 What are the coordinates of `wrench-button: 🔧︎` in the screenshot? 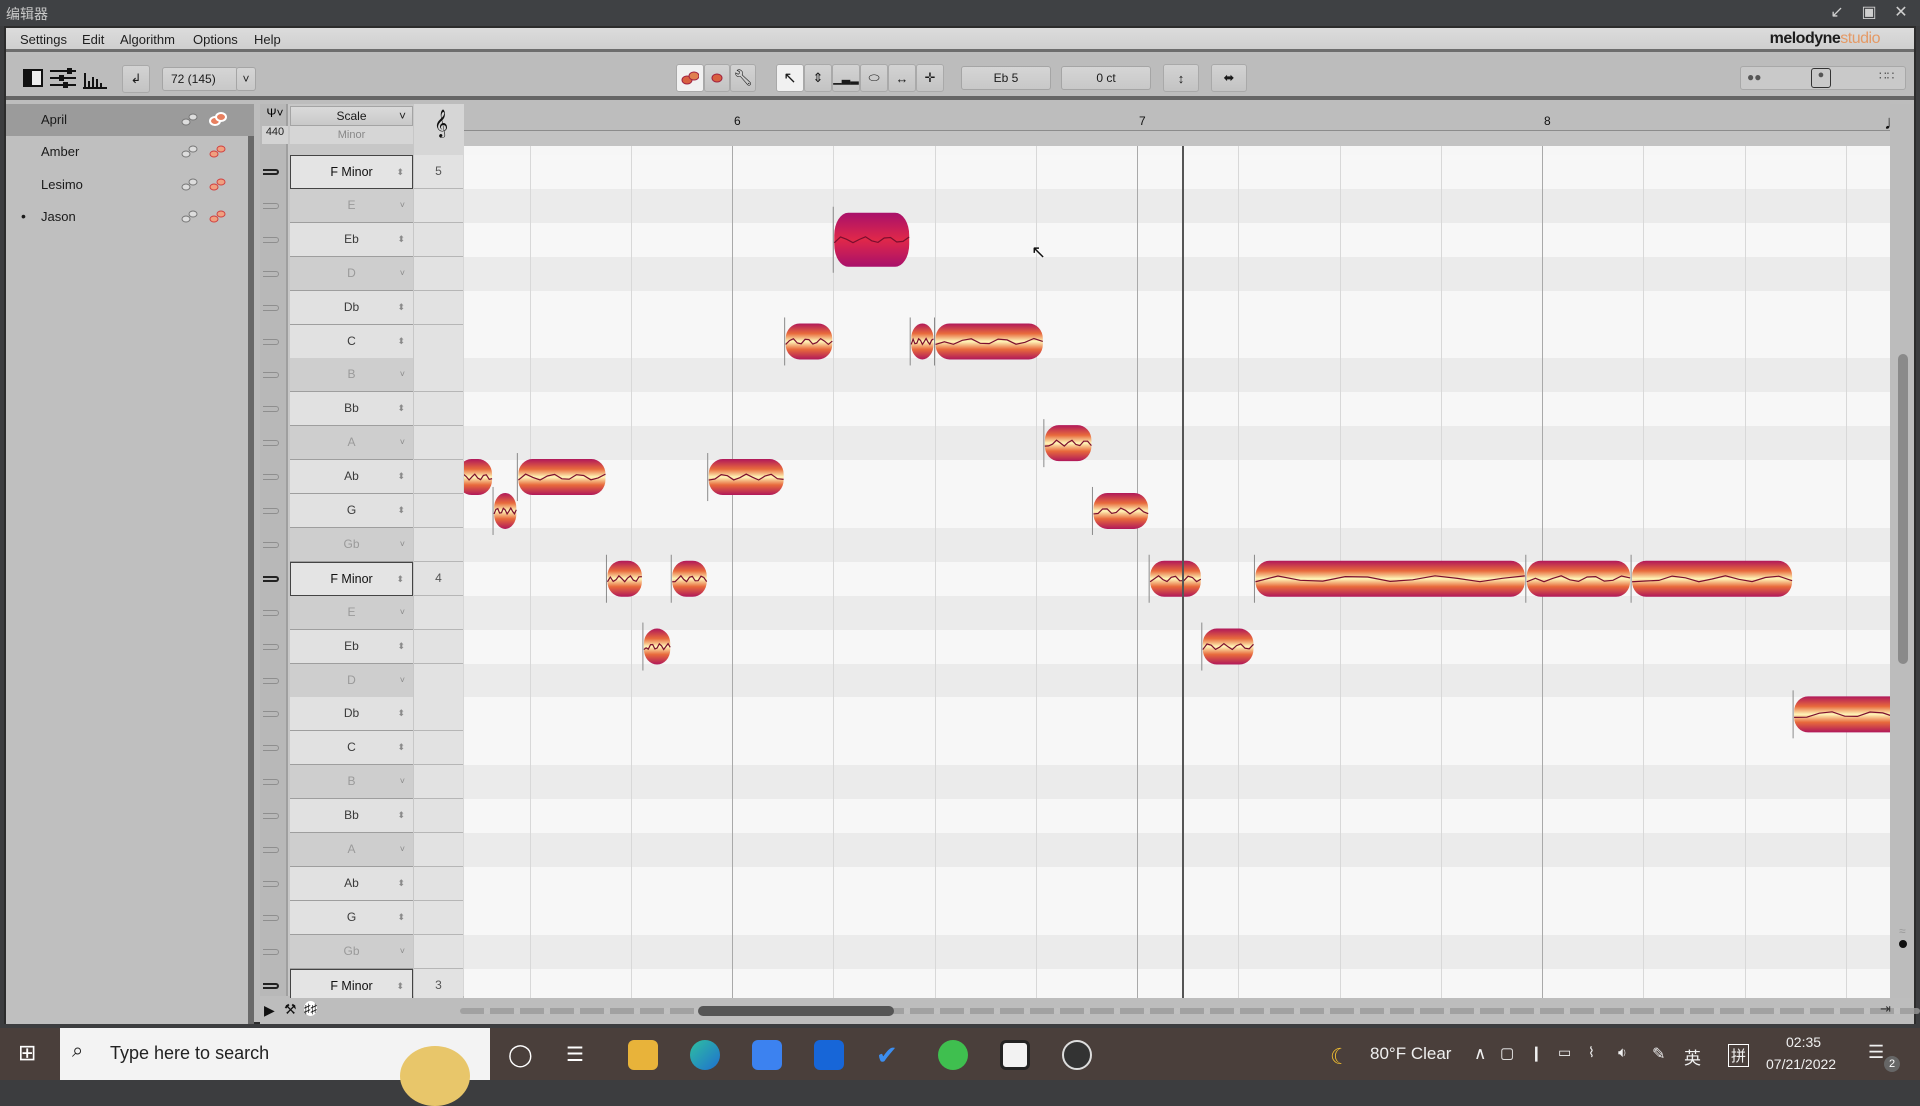 It's located at (743, 78).